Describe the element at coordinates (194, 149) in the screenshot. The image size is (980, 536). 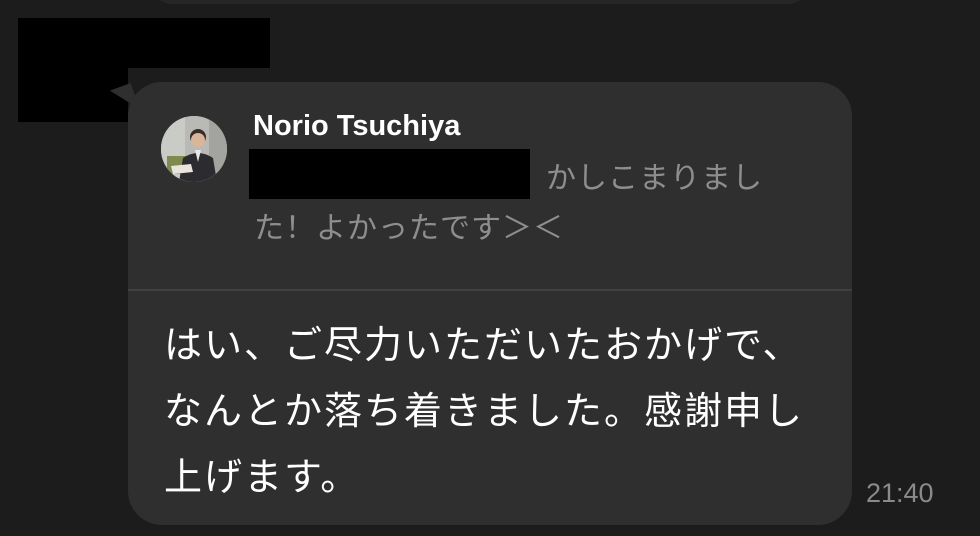
I see `user-avatar-icon` at that location.